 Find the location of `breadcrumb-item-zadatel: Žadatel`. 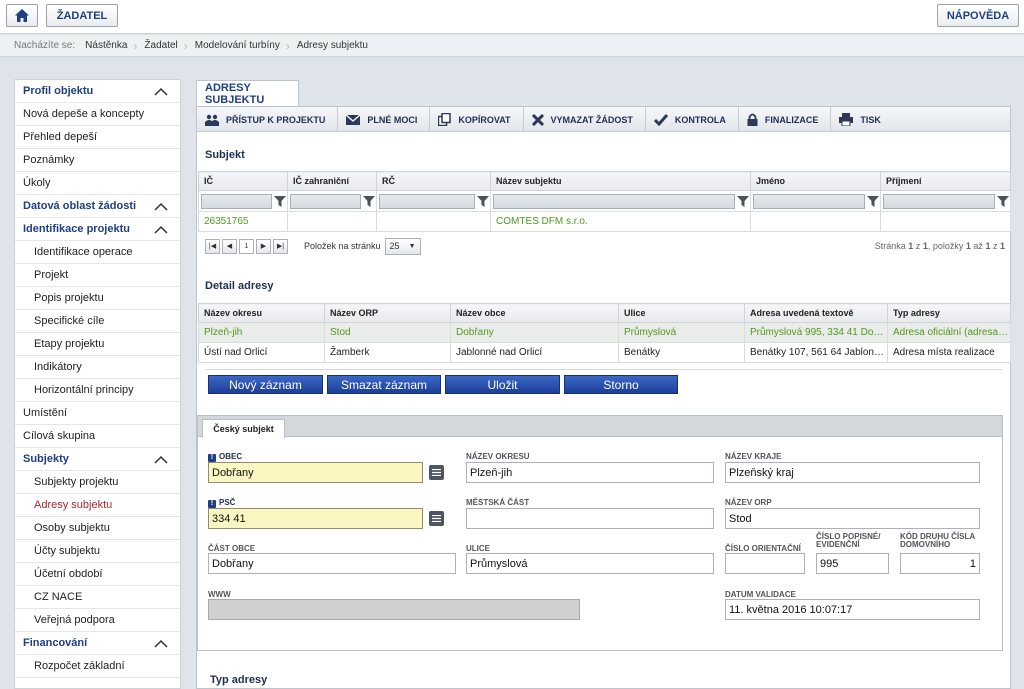

breadcrumb-item-zadatel: Žadatel is located at coordinates (160, 45).